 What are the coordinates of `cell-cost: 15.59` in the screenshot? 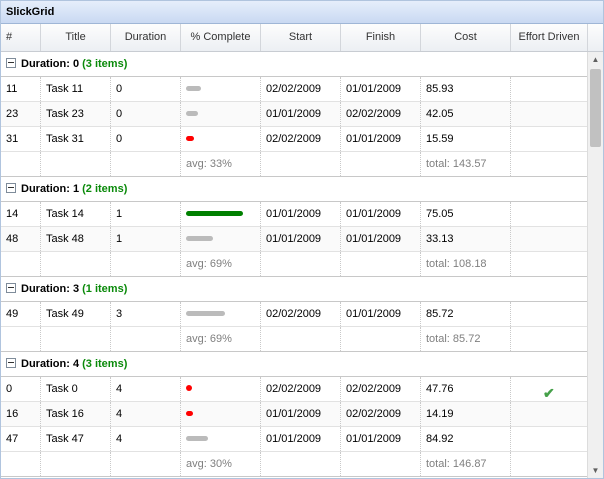 It's located at (466, 139).